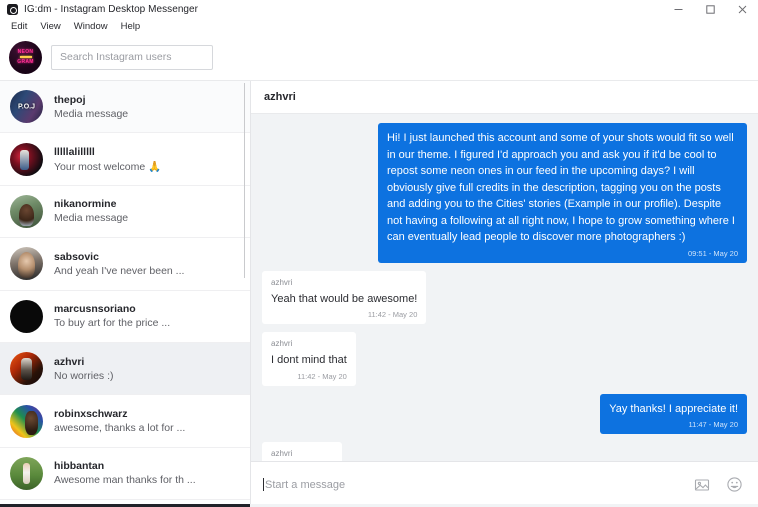 This screenshot has height=507, width=758. I want to click on conversation-preview: No worries :), so click(84, 375).